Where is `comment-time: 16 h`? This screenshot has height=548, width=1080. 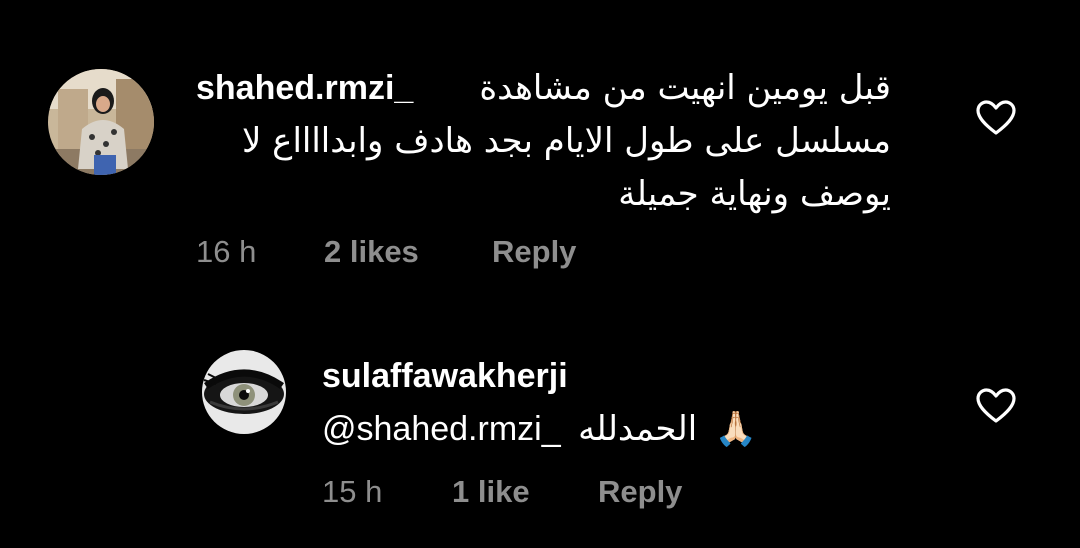
comment-time: 16 h is located at coordinates (226, 251).